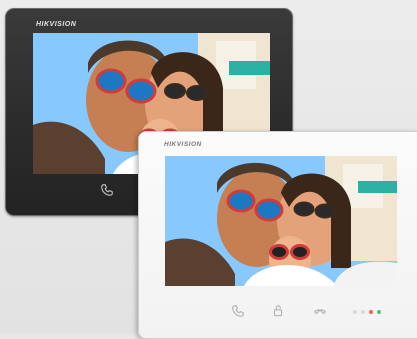  I want to click on monitor-control-bar, so click(281, 310).